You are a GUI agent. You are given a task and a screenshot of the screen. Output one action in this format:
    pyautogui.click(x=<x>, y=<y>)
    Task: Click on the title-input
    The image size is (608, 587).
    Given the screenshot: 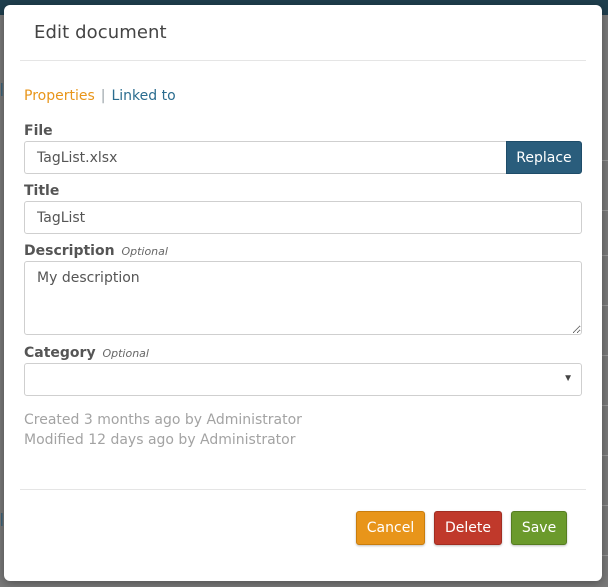 What is the action you would take?
    pyautogui.click(x=303, y=217)
    